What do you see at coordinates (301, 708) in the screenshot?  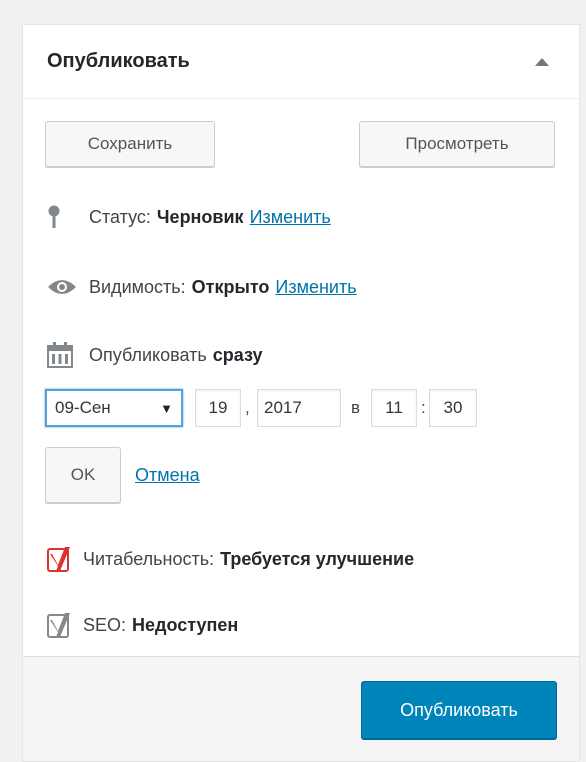 I see `publish-footer: Опубликовать` at bounding box center [301, 708].